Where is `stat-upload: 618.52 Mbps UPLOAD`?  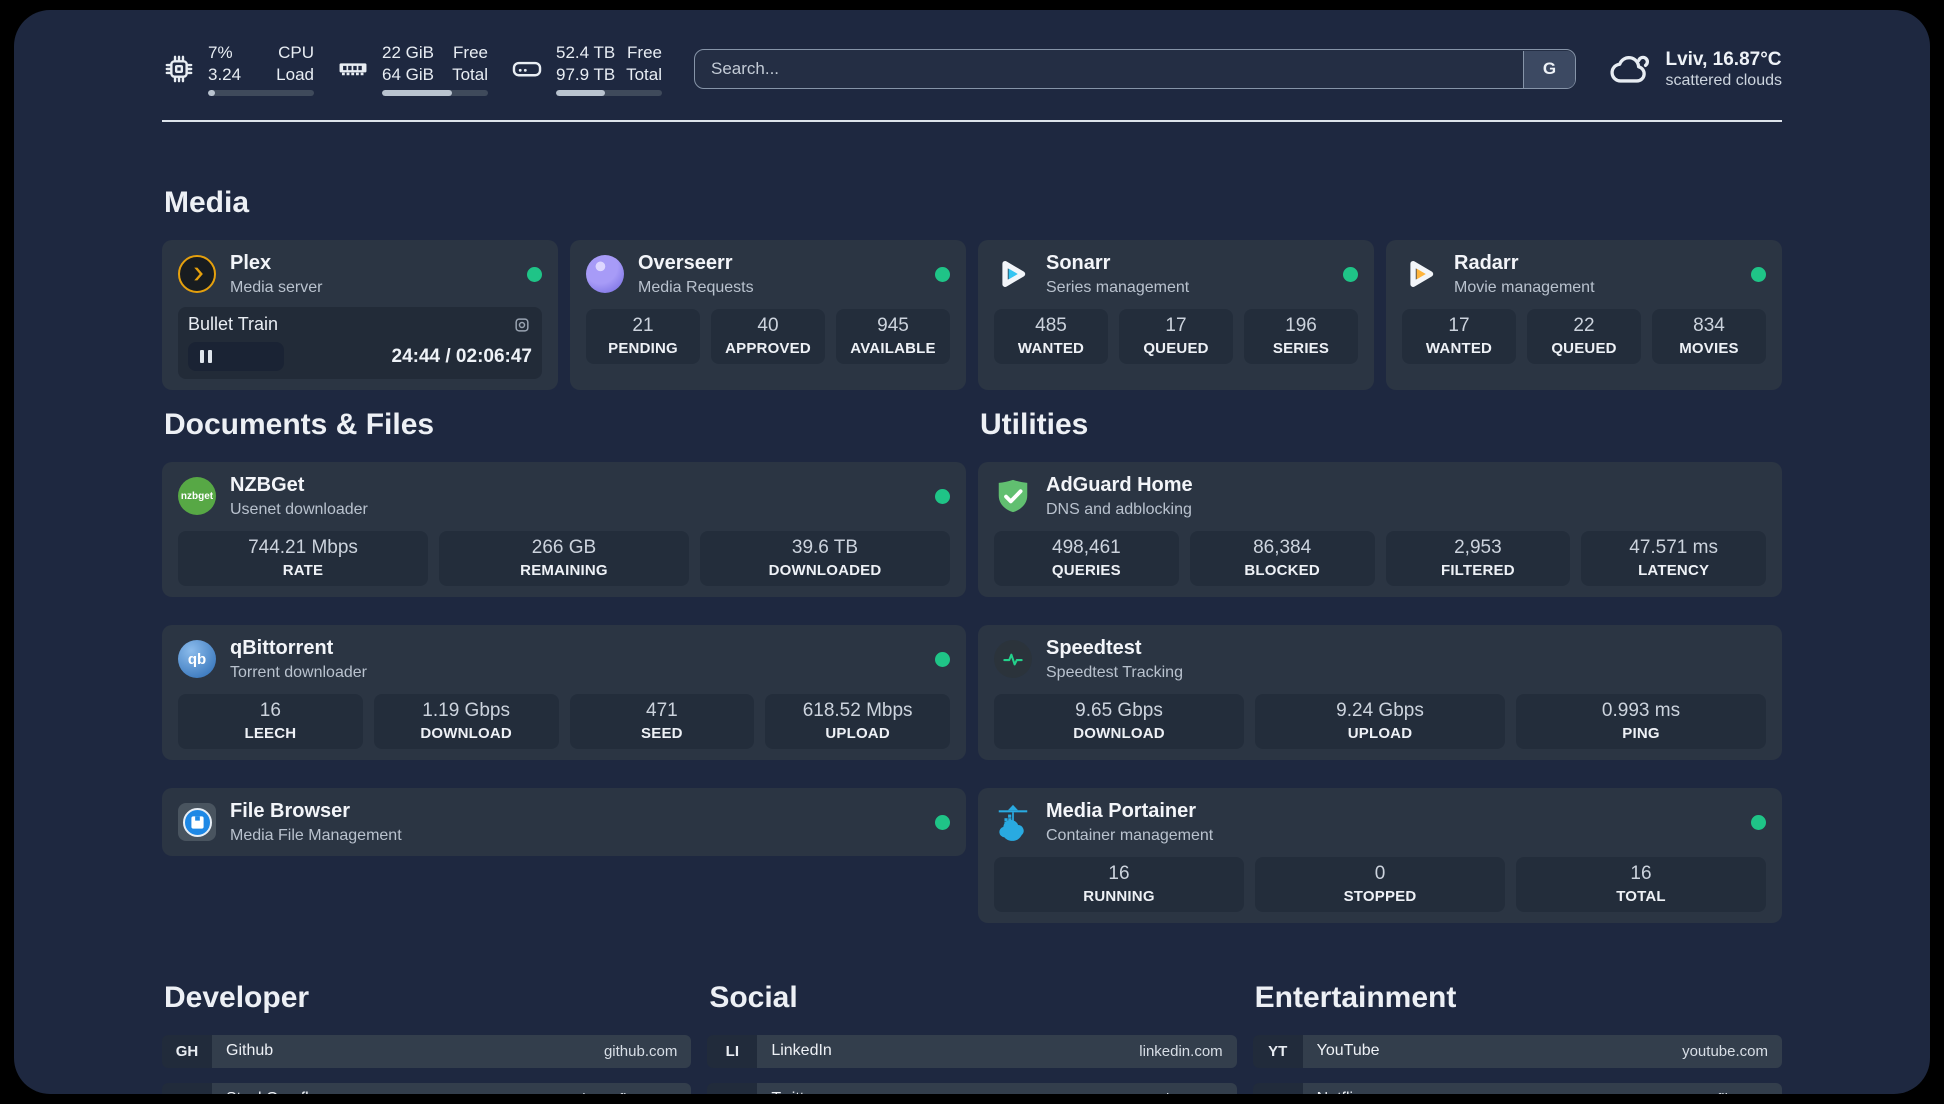
stat-upload: 618.52 Mbps UPLOAD is located at coordinates (857, 721).